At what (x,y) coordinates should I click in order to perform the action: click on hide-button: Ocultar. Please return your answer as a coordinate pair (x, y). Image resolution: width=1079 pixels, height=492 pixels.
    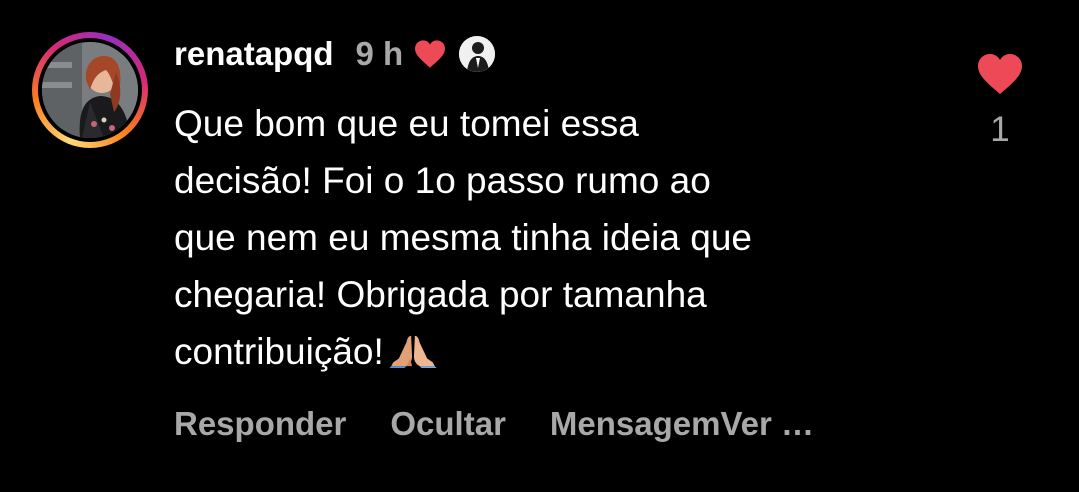
    Looking at the image, I should click on (448, 424).